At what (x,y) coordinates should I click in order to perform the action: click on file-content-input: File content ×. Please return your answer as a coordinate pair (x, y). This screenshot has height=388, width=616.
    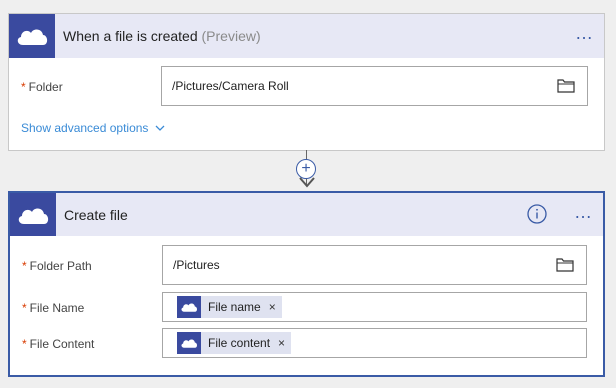
    Looking at the image, I should click on (374, 343).